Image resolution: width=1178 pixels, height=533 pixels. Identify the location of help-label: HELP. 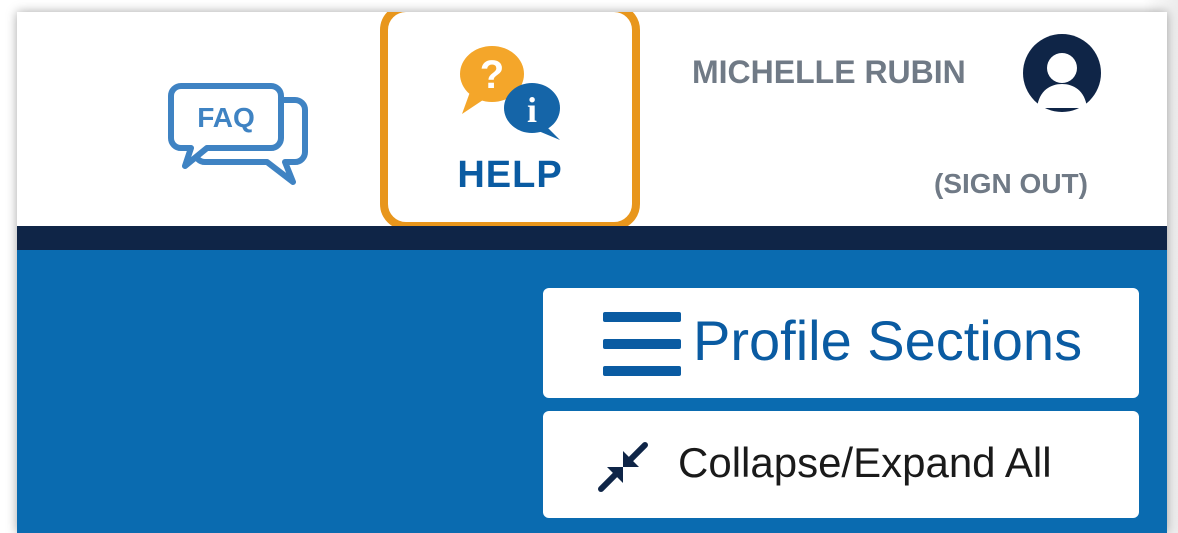
(510, 175).